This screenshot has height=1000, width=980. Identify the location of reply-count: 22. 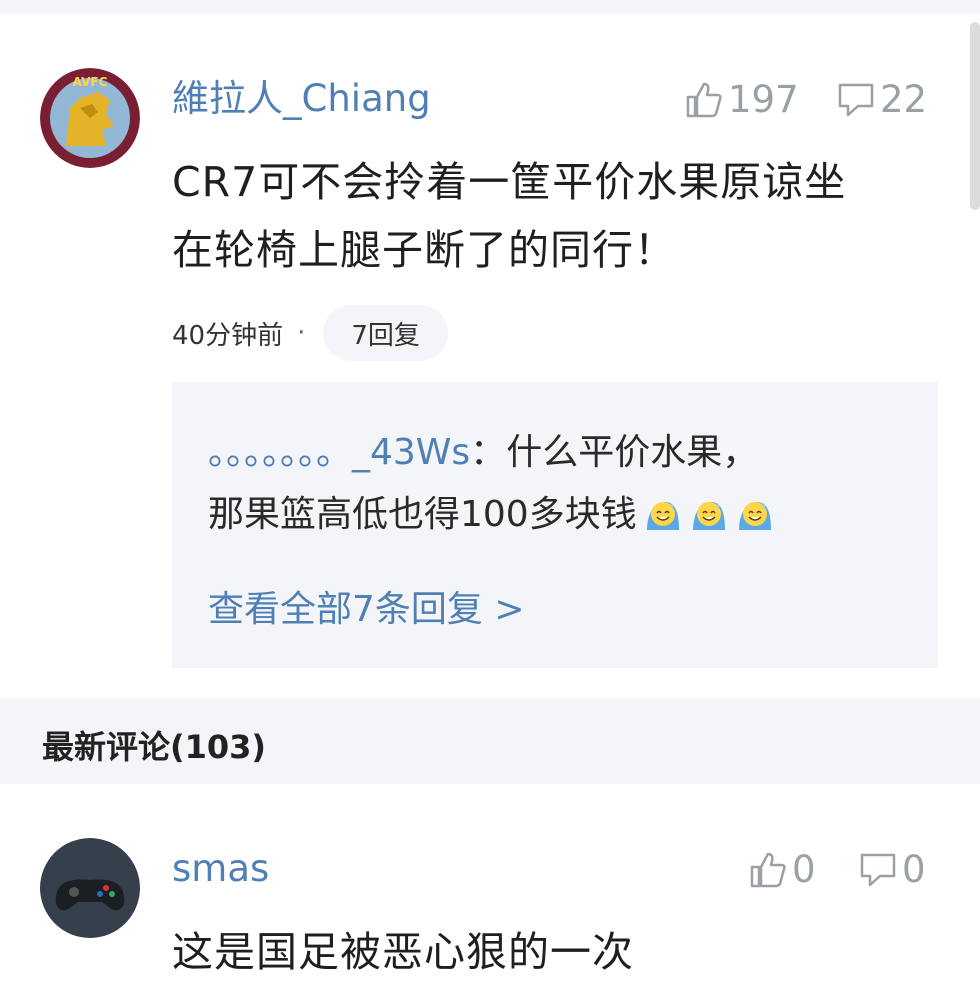
(904, 99).